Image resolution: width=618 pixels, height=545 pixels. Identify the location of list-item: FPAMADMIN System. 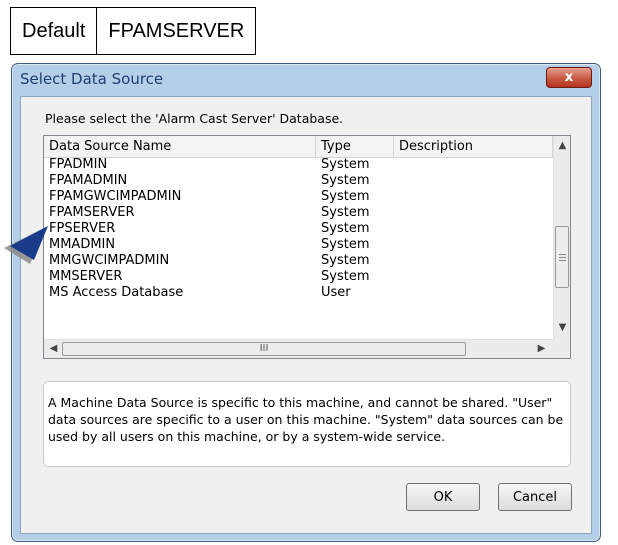
(298, 181).